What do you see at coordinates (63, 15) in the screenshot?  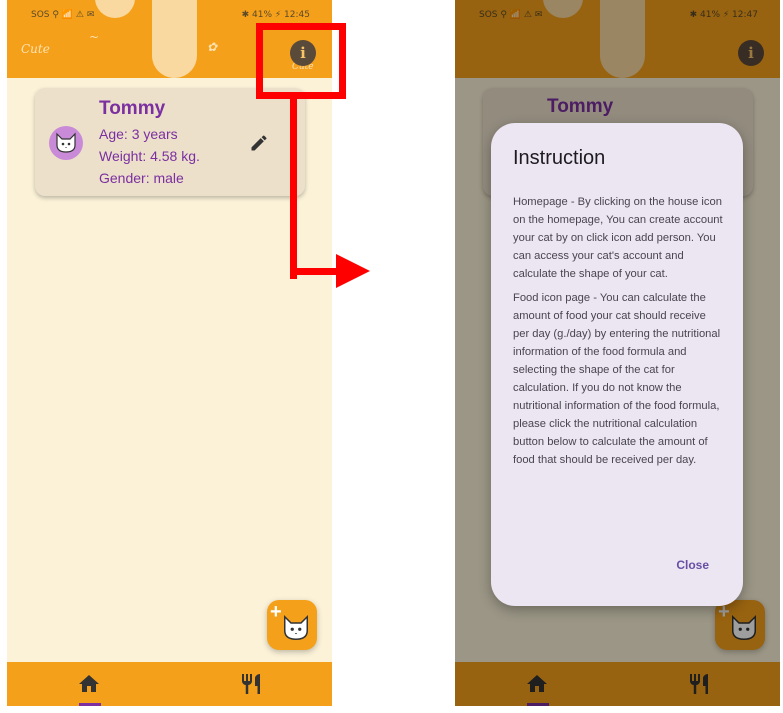 I see `status-bar-left: SOS ⚲ 📶 ⚠ ✉` at bounding box center [63, 15].